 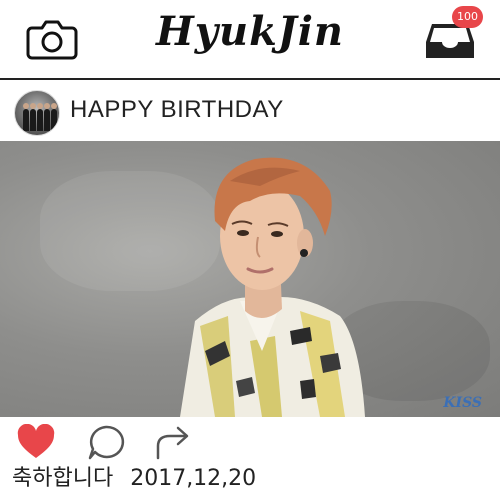 I want to click on watermark-logo: KISS, so click(x=462, y=403).